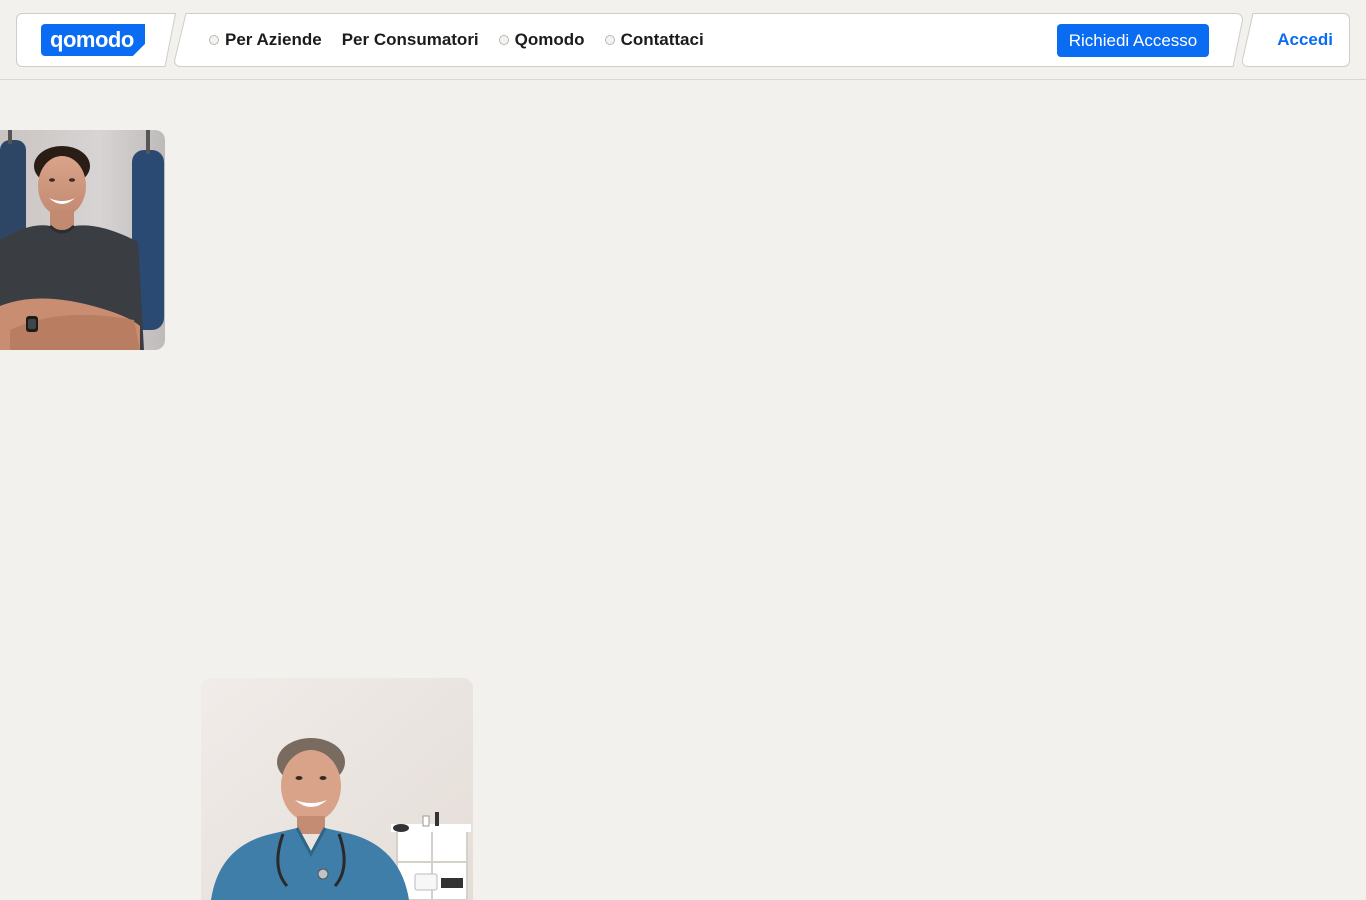 This screenshot has height=900, width=1366. I want to click on login-container: Accedi, so click(1296, 40).